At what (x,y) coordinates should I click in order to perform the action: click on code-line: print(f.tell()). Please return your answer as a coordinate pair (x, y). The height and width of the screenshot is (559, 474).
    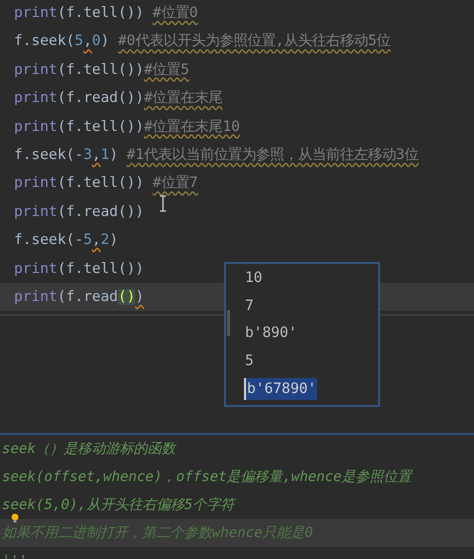
    Looking at the image, I should click on (79, 268).